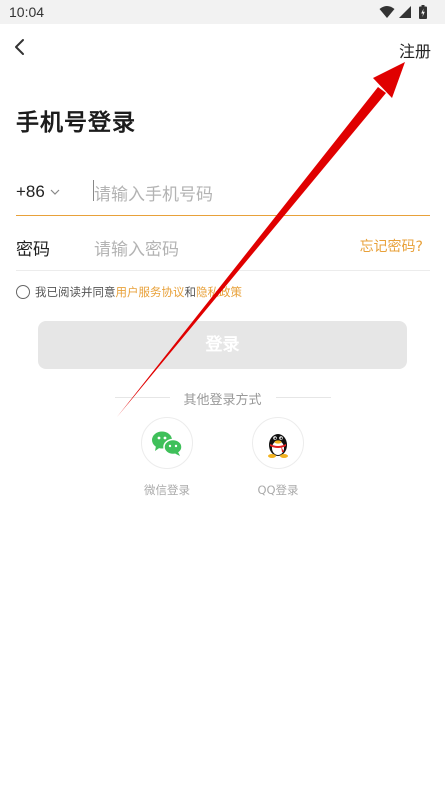 The height and width of the screenshot is (791, 445). I want to click on qq-icon, so click(278, 446).